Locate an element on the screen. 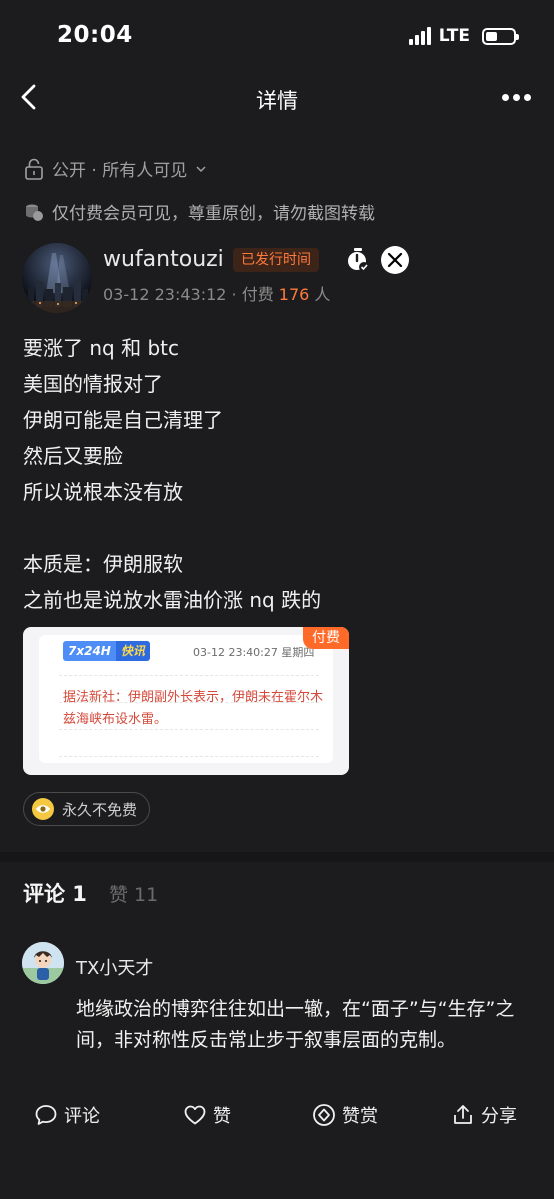 The width and height of the screenshot is (554, 1199). comment-tabs: 评论 1 赞 11 is located at coordinates (90, 893).